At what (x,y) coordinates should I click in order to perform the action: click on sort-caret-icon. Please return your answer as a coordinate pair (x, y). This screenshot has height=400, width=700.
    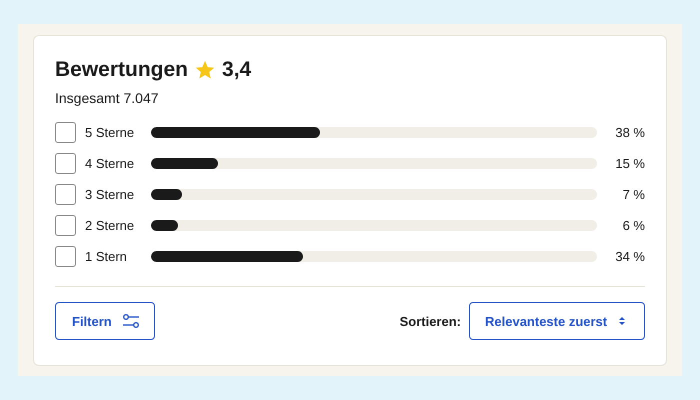
    Looking at the image, I should click on (622, 321).